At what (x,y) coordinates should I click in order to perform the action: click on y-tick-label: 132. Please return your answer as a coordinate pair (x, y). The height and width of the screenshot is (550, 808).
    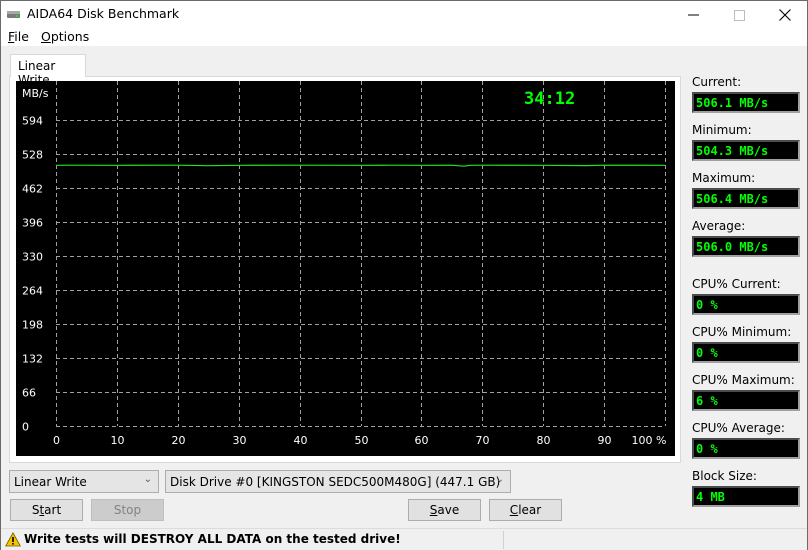
    Looking at the image, I should click on (32, 359).